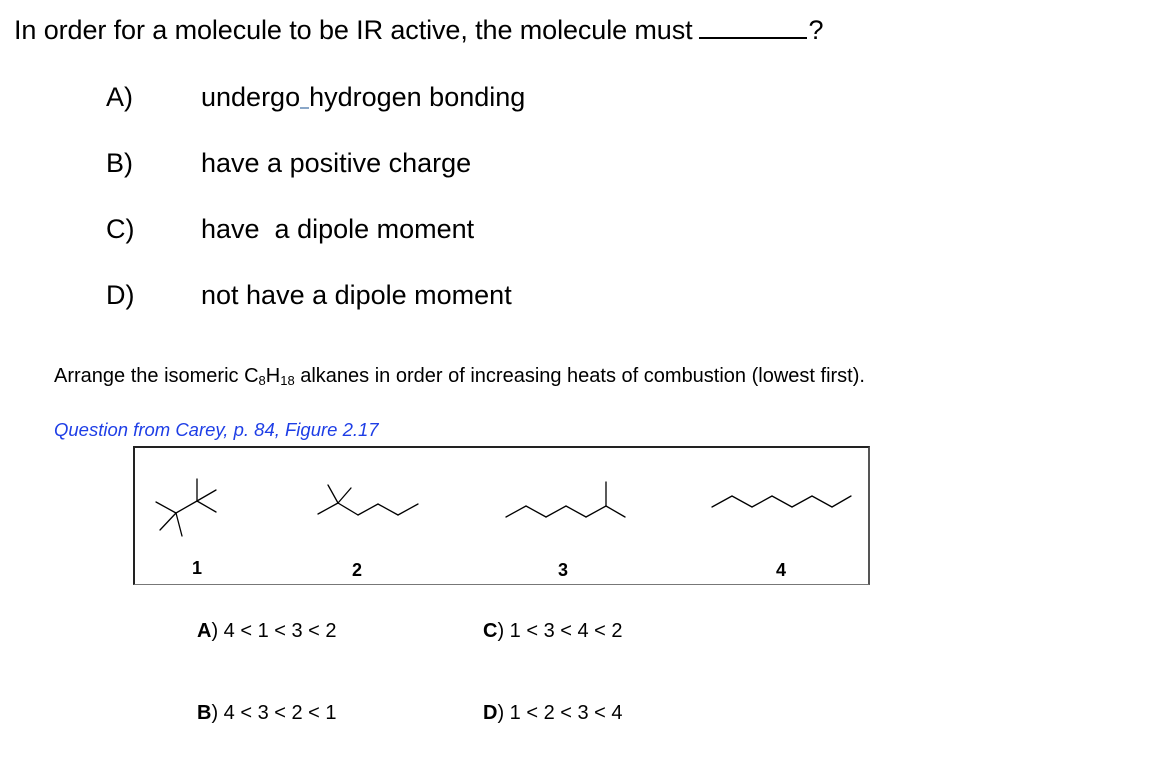 This screenshot has width=1152, height=769. I want to click on option-c-letter: C), so click(120, 229).